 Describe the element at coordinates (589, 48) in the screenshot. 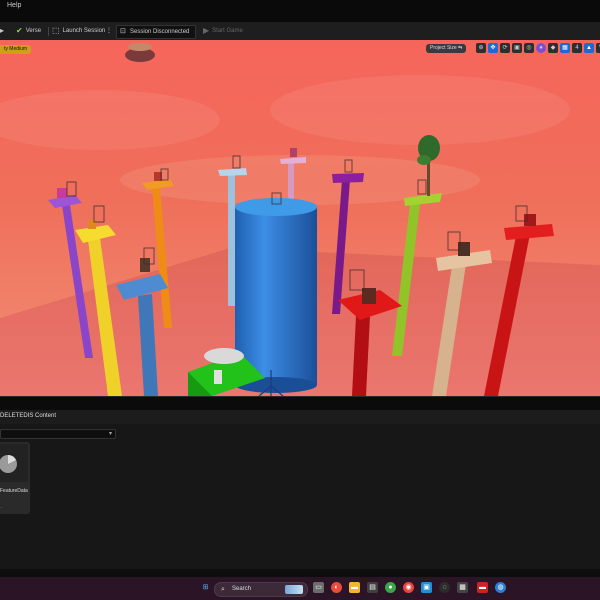

I see `camera-speed-icon: ▲` at that location.